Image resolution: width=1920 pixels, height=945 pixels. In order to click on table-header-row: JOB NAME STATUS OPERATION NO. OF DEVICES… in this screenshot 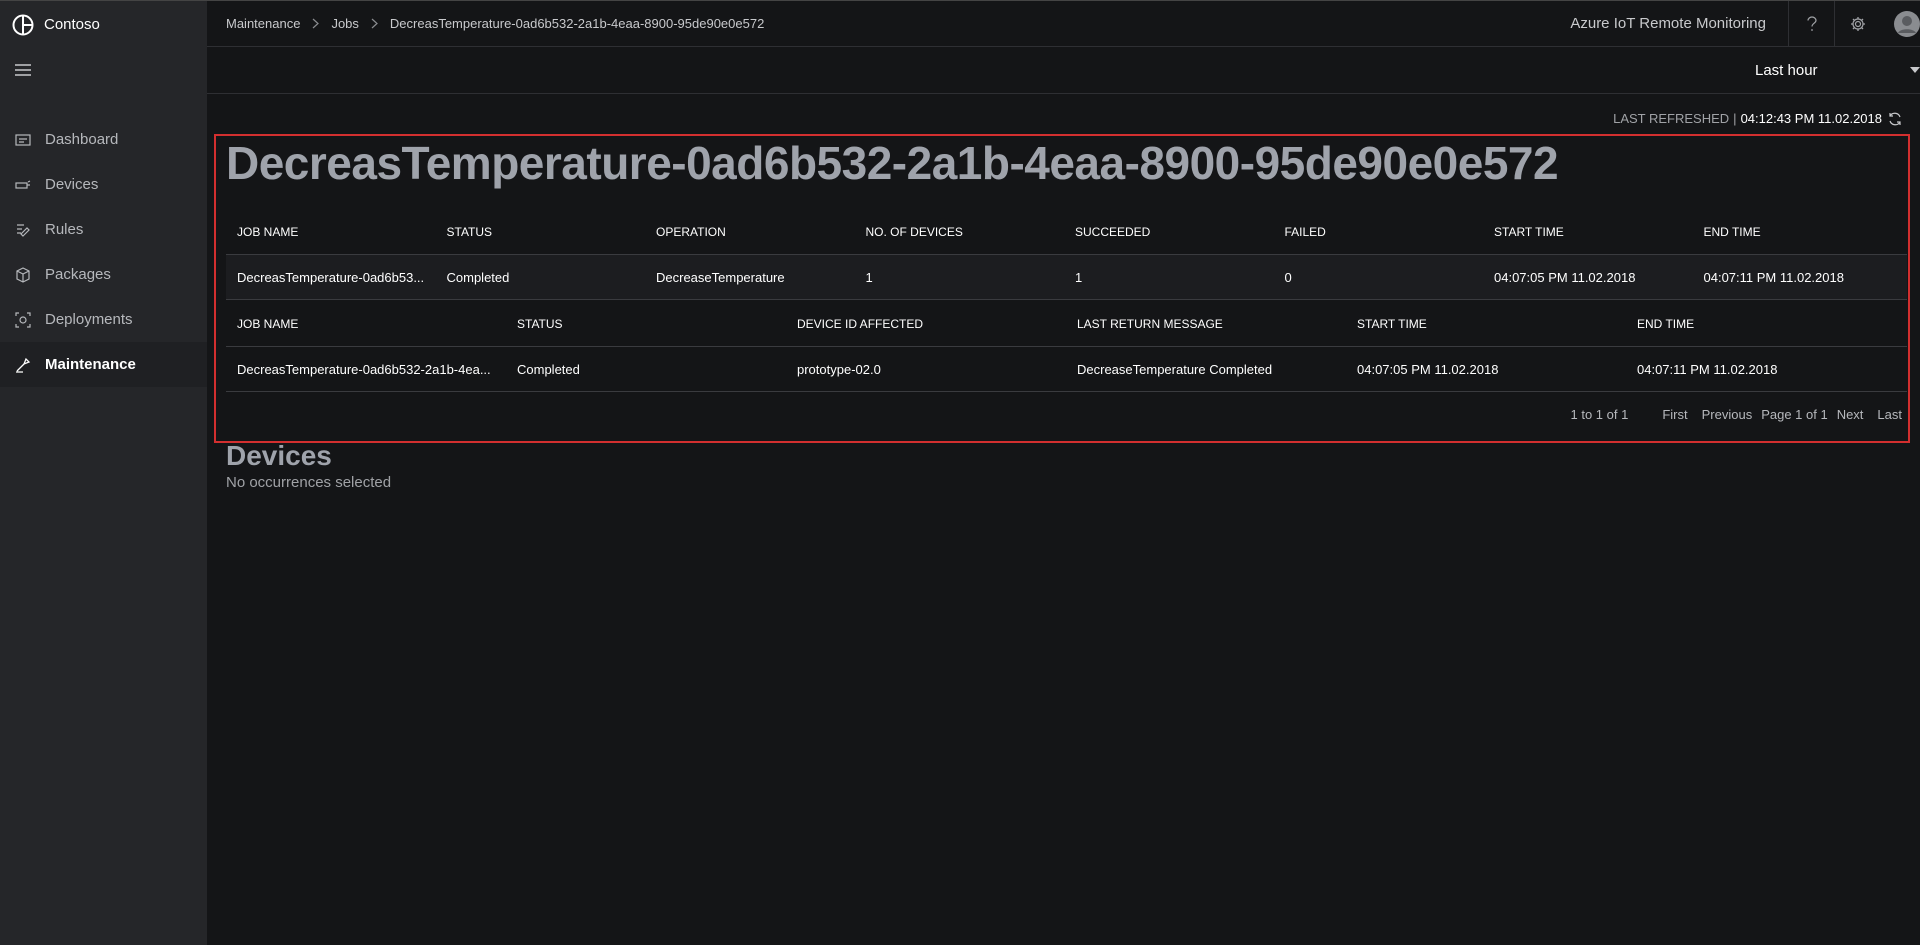, I will do `click(1066, 232)`.